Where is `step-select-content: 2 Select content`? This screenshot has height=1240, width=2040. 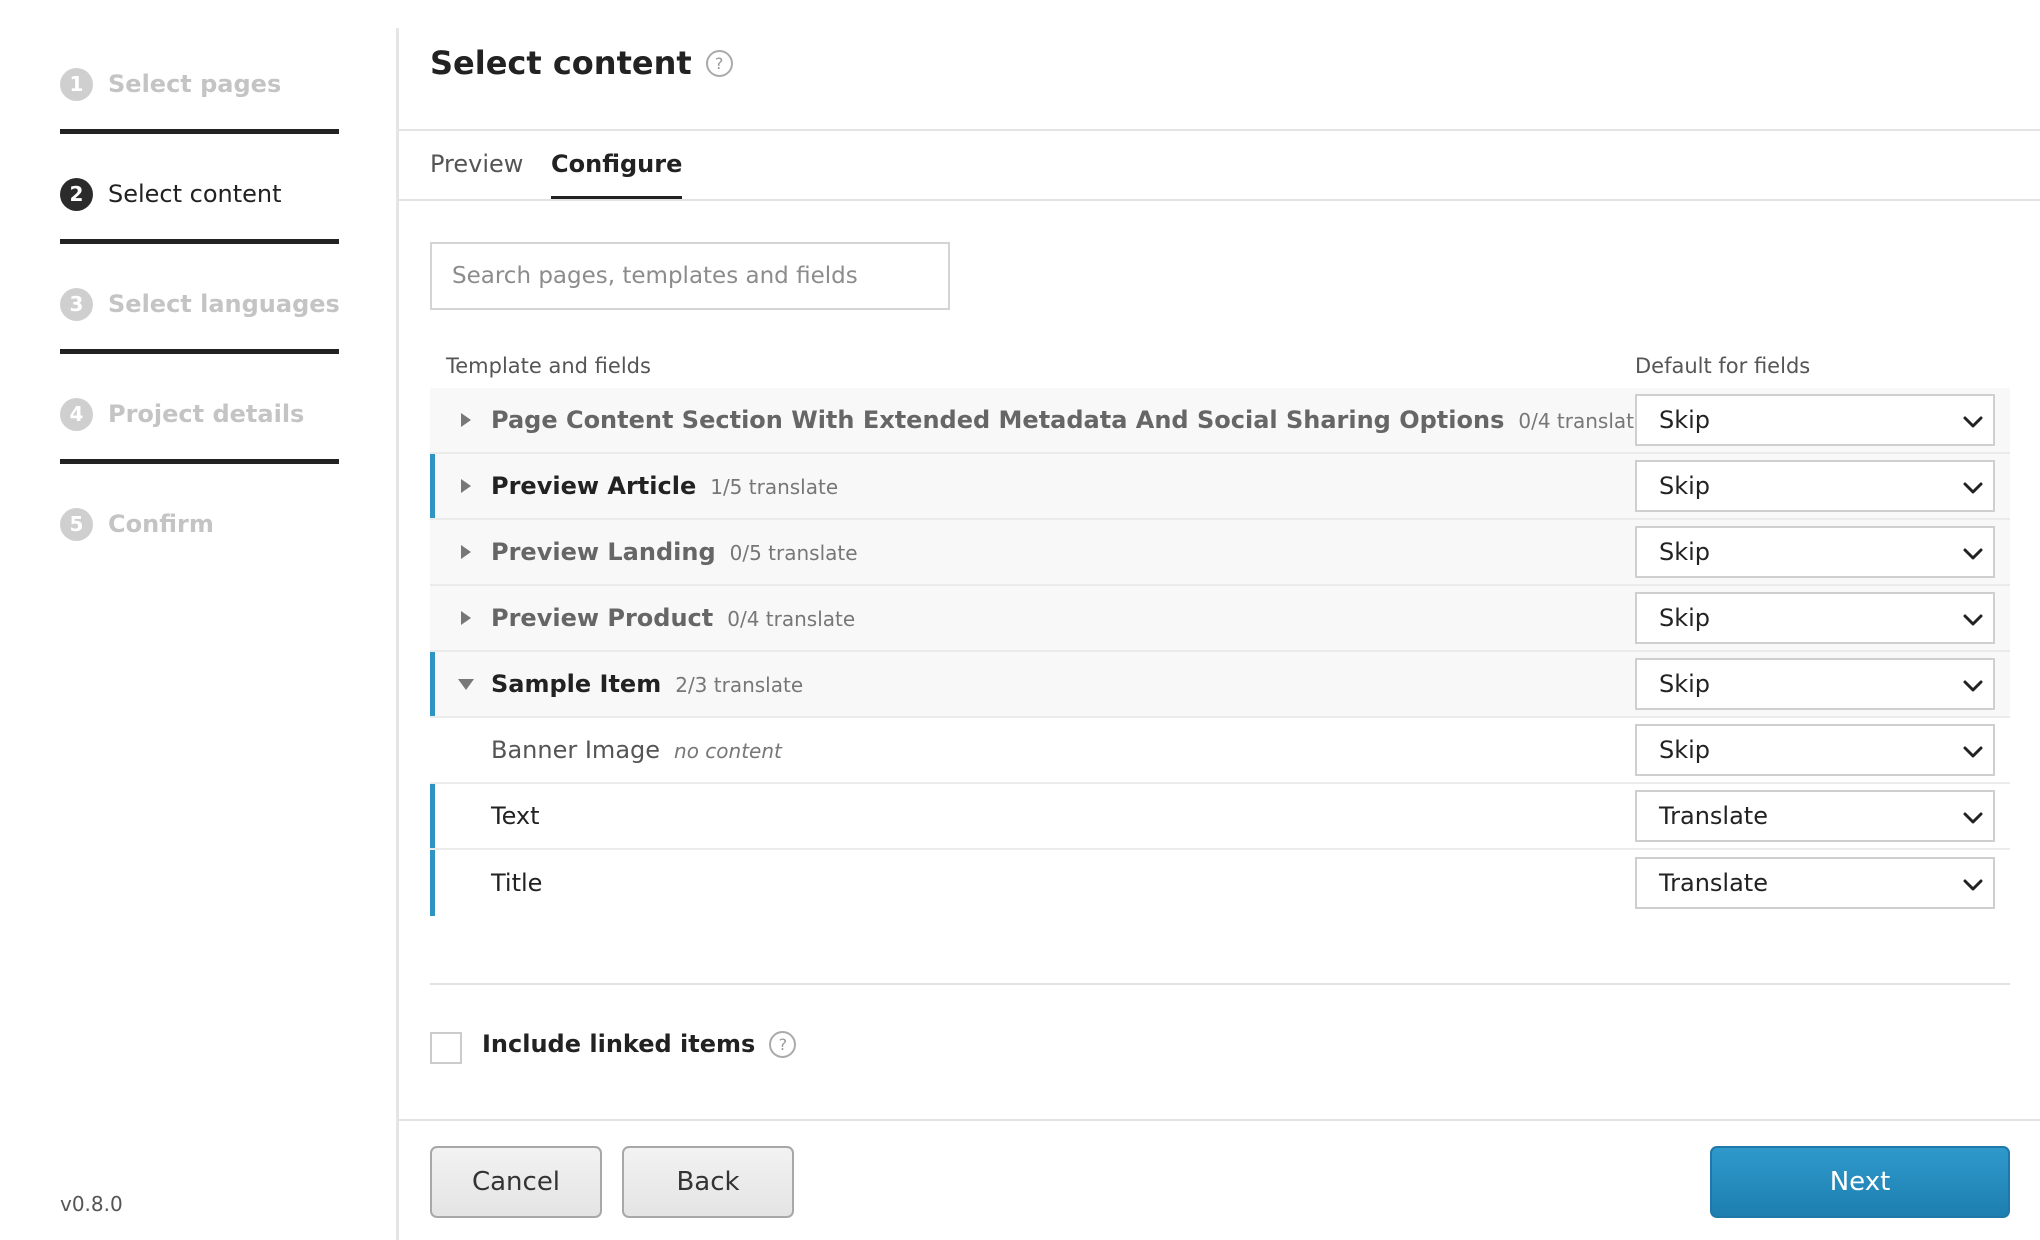
step-select-content: 2 Select content is located at coordinates (171, 194).